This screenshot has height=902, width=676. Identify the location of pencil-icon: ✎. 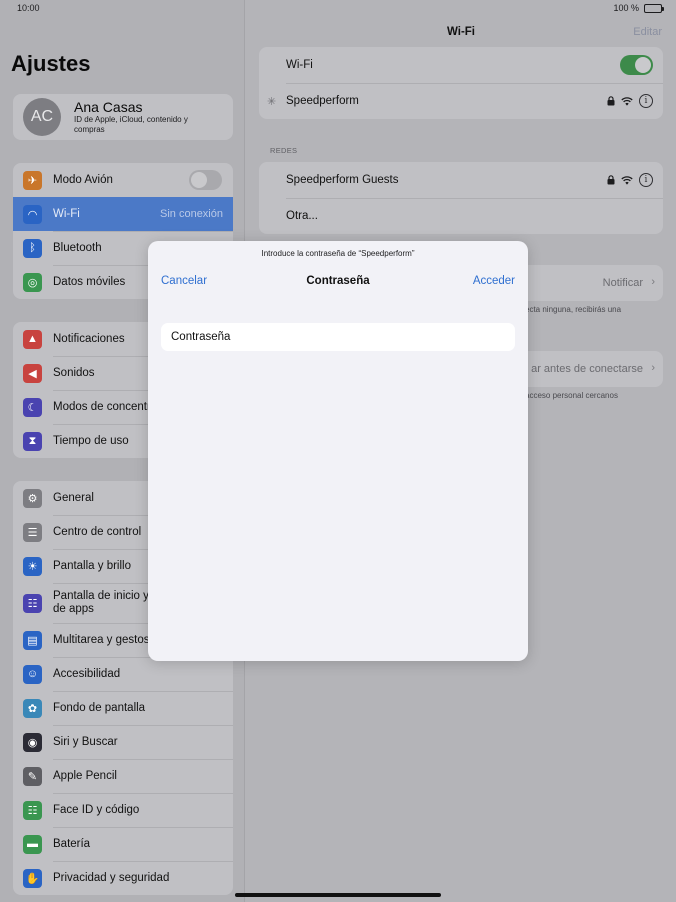
(32, 776).